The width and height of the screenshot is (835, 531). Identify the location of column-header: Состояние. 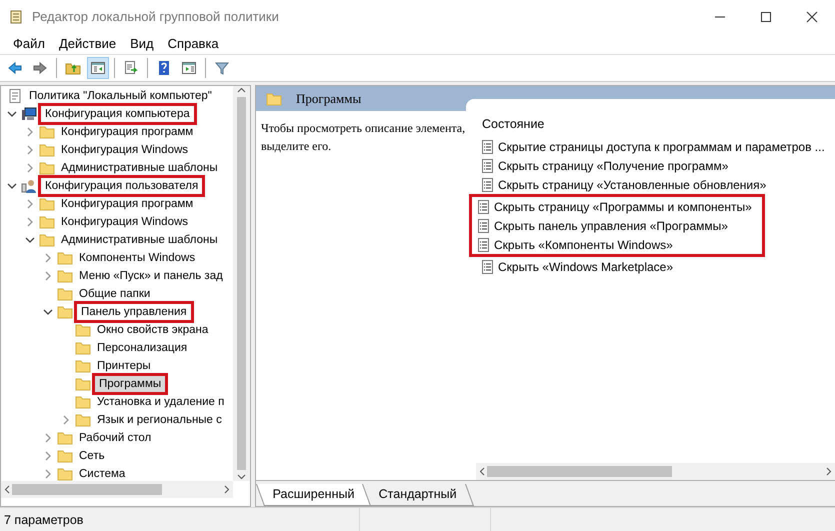
(655, 118).